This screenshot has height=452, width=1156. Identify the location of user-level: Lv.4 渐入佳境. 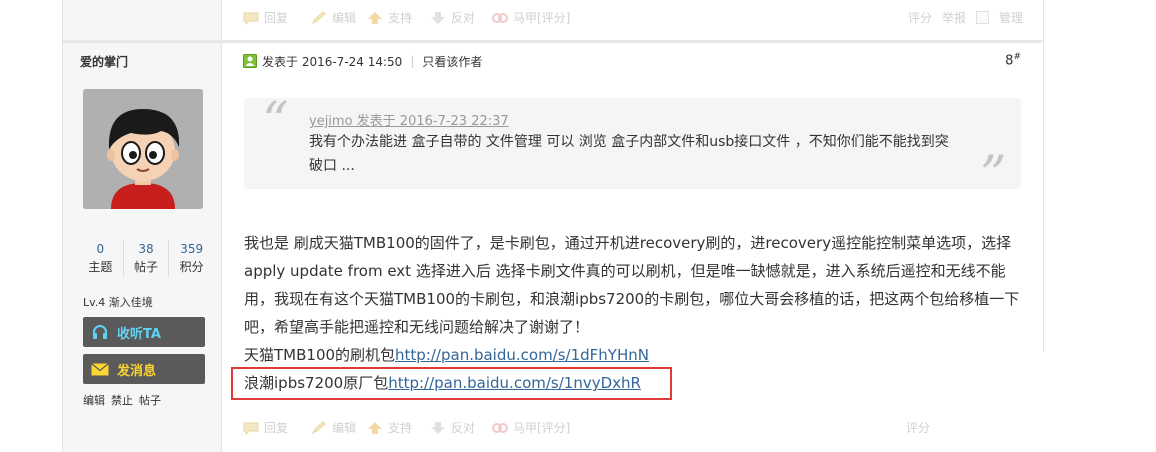
(118, 302).